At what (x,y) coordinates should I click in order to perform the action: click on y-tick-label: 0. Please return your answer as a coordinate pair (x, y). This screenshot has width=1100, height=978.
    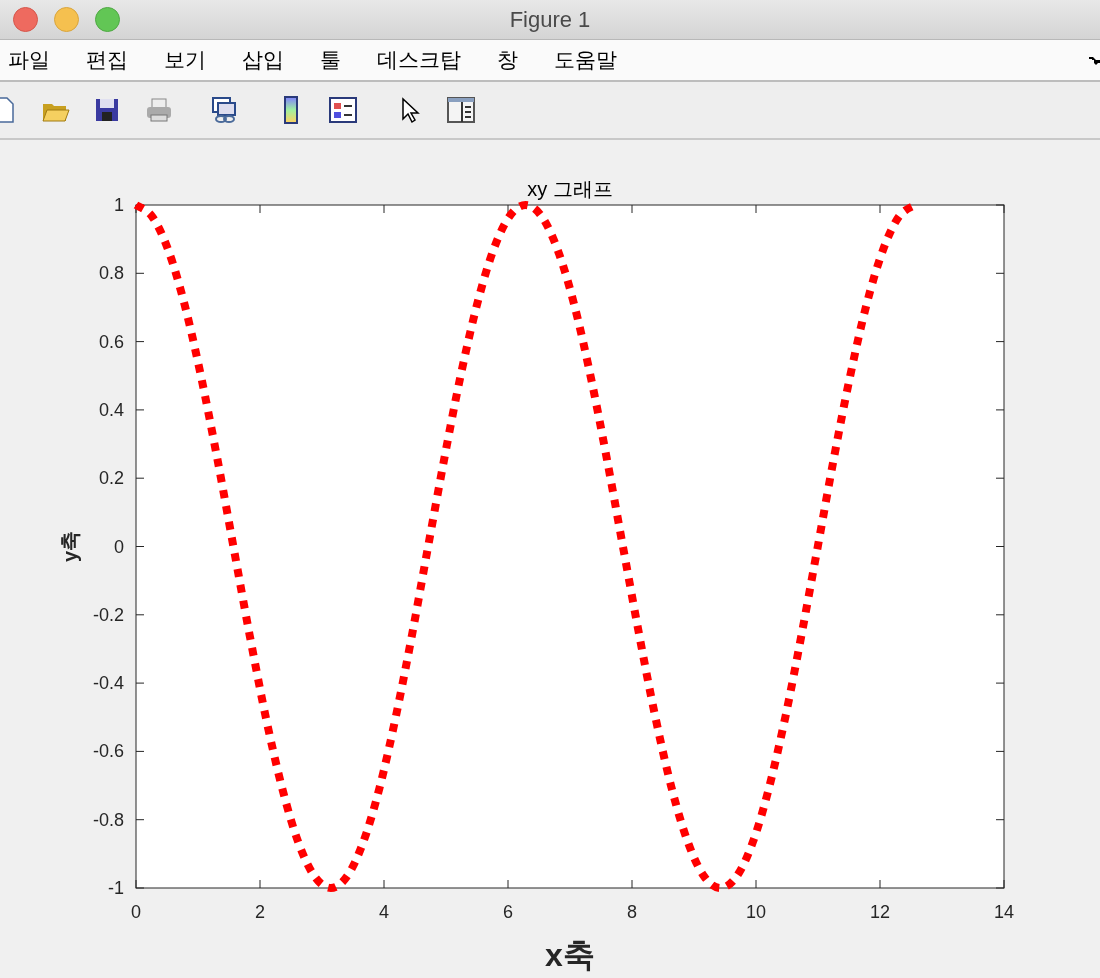
    Looking at the image, I should click on (119, 546).